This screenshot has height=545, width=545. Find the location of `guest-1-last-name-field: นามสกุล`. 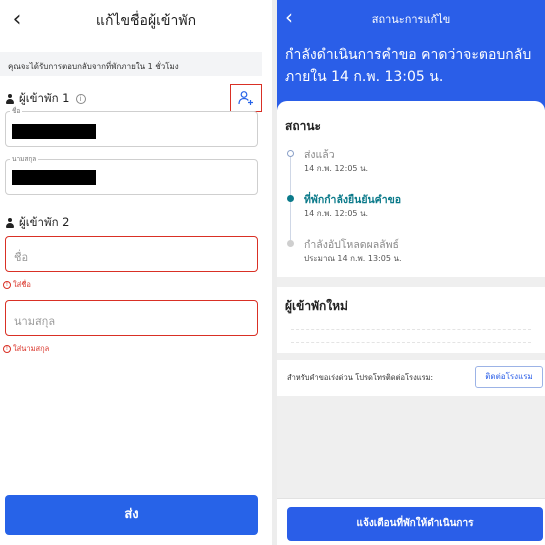

guest-1-last-name-field: นามสกุล is located at coordinates (131, 174).